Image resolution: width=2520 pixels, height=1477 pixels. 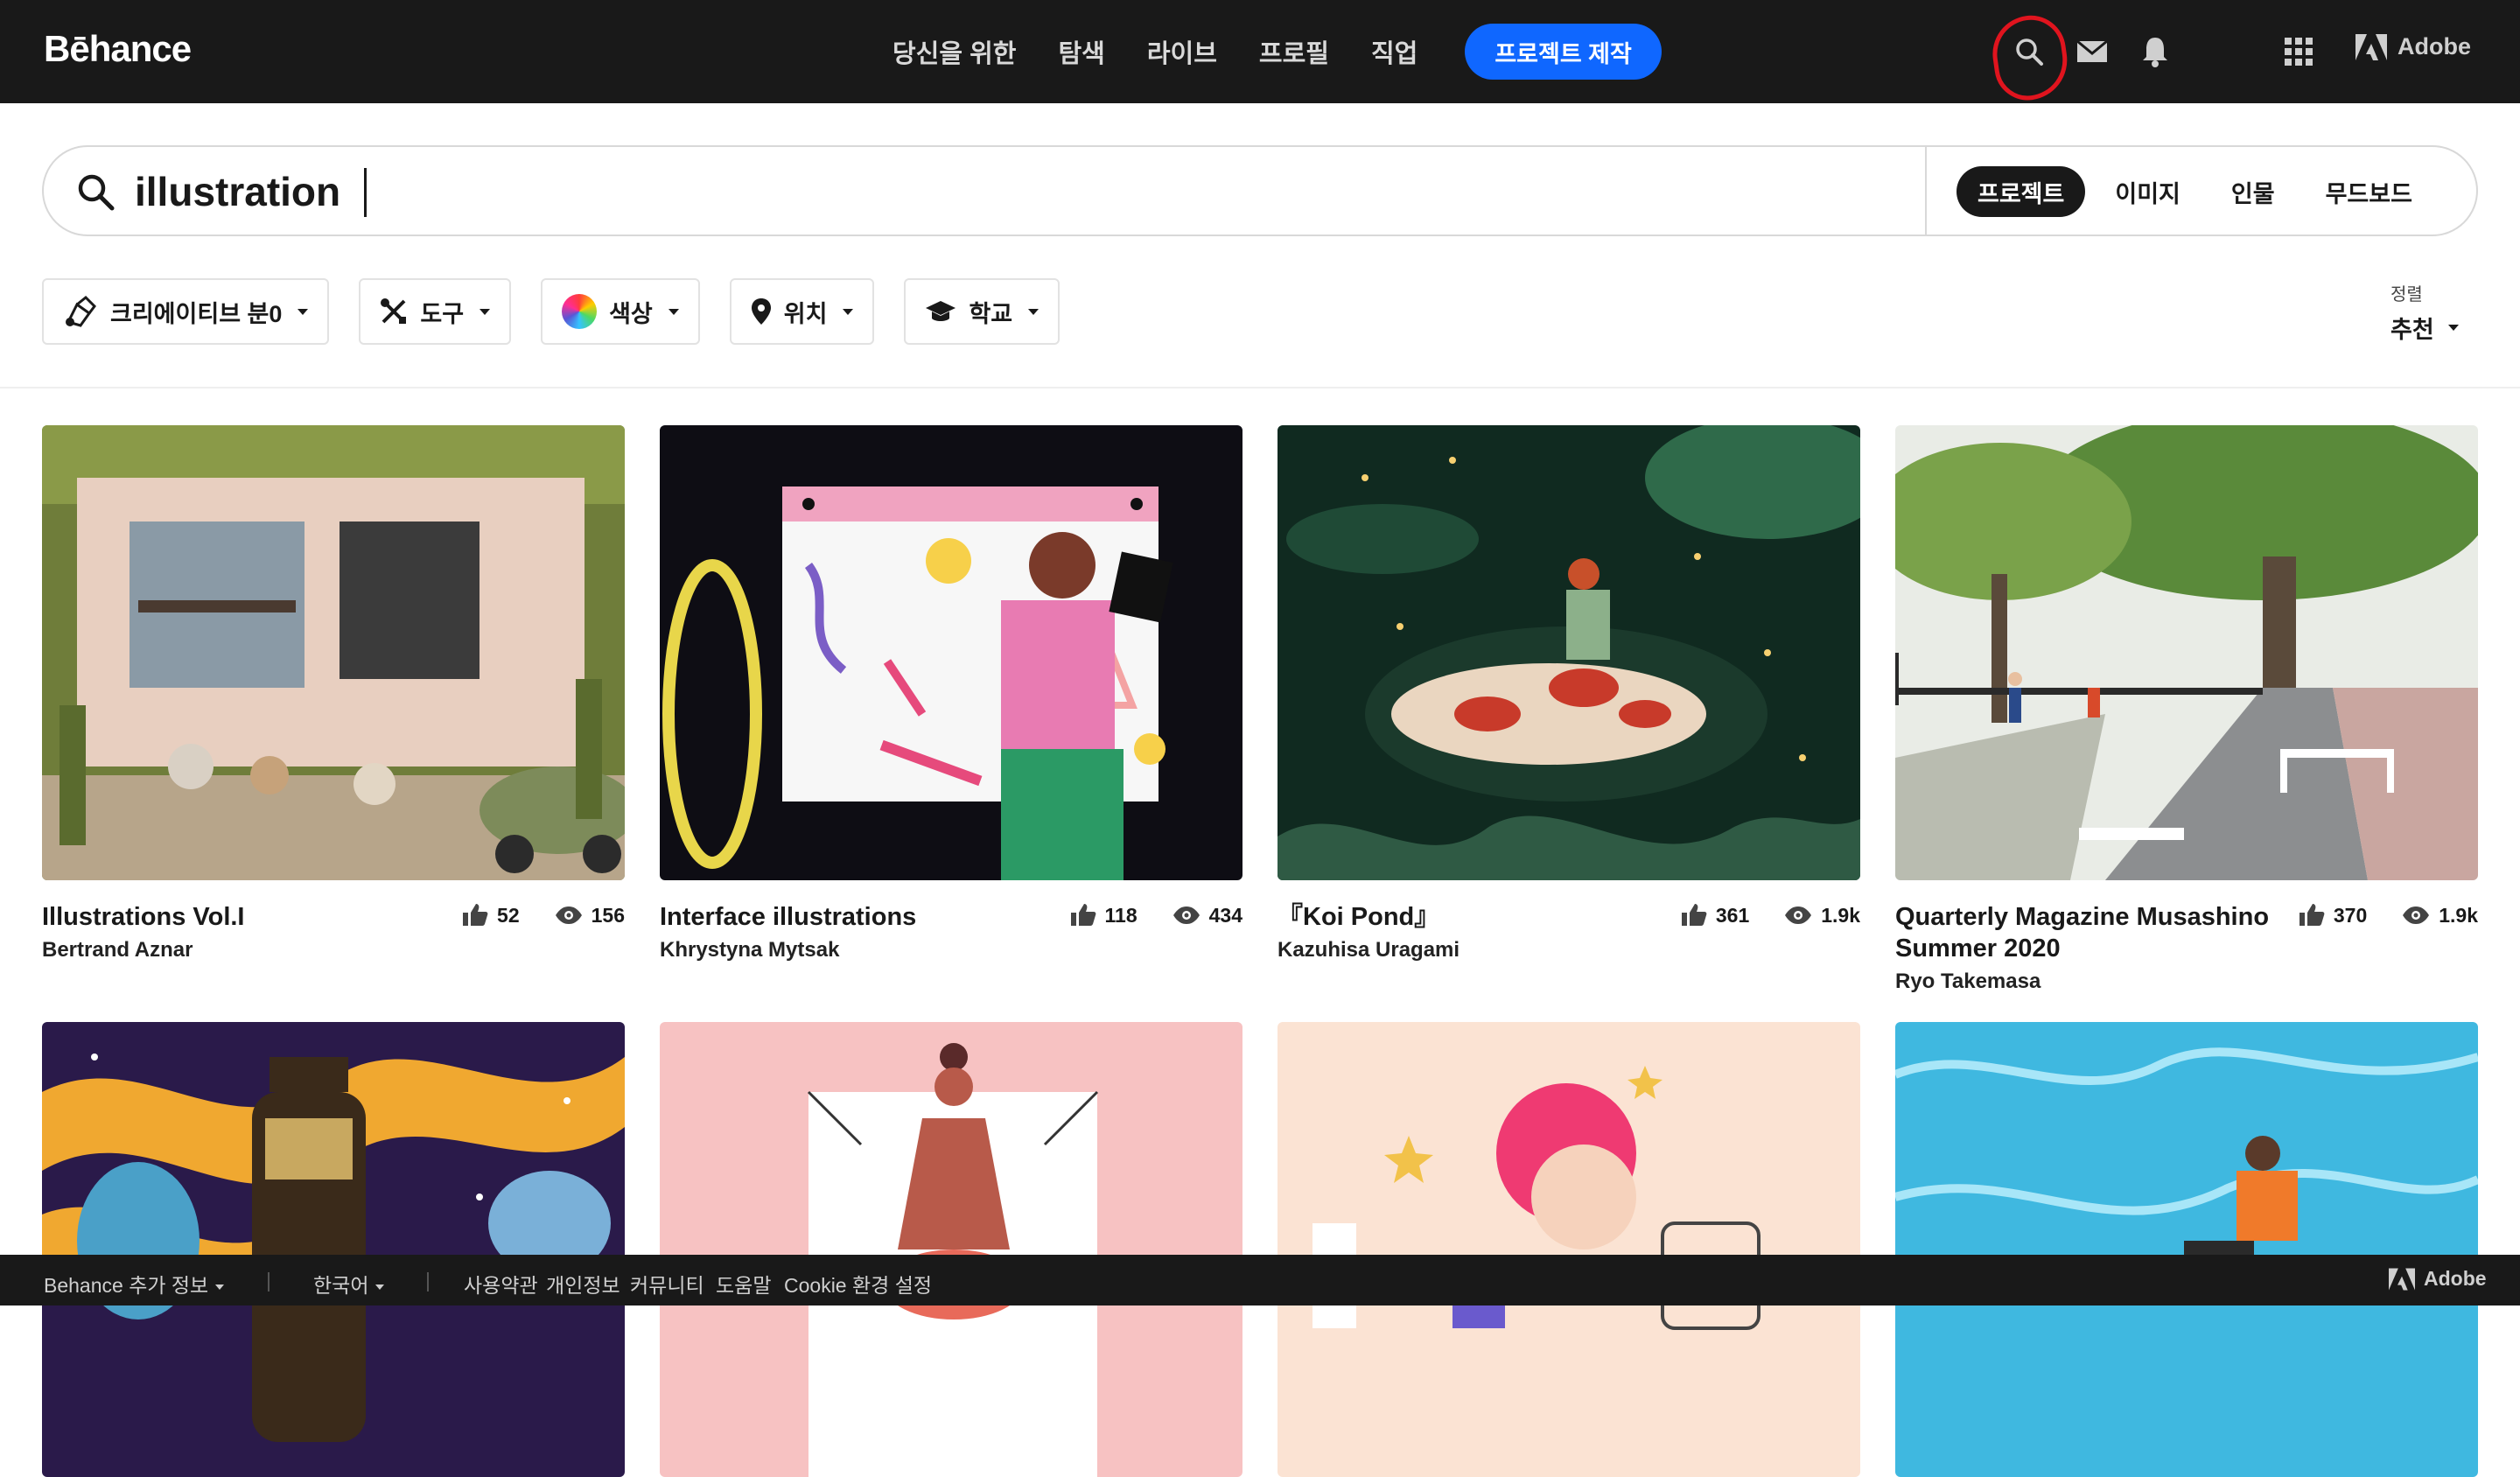 What do you see at coordinates (1466, 950) in the screenshot?
I see `project-author: Kazuhisa Uragami` at bounding box center [1466, 950].